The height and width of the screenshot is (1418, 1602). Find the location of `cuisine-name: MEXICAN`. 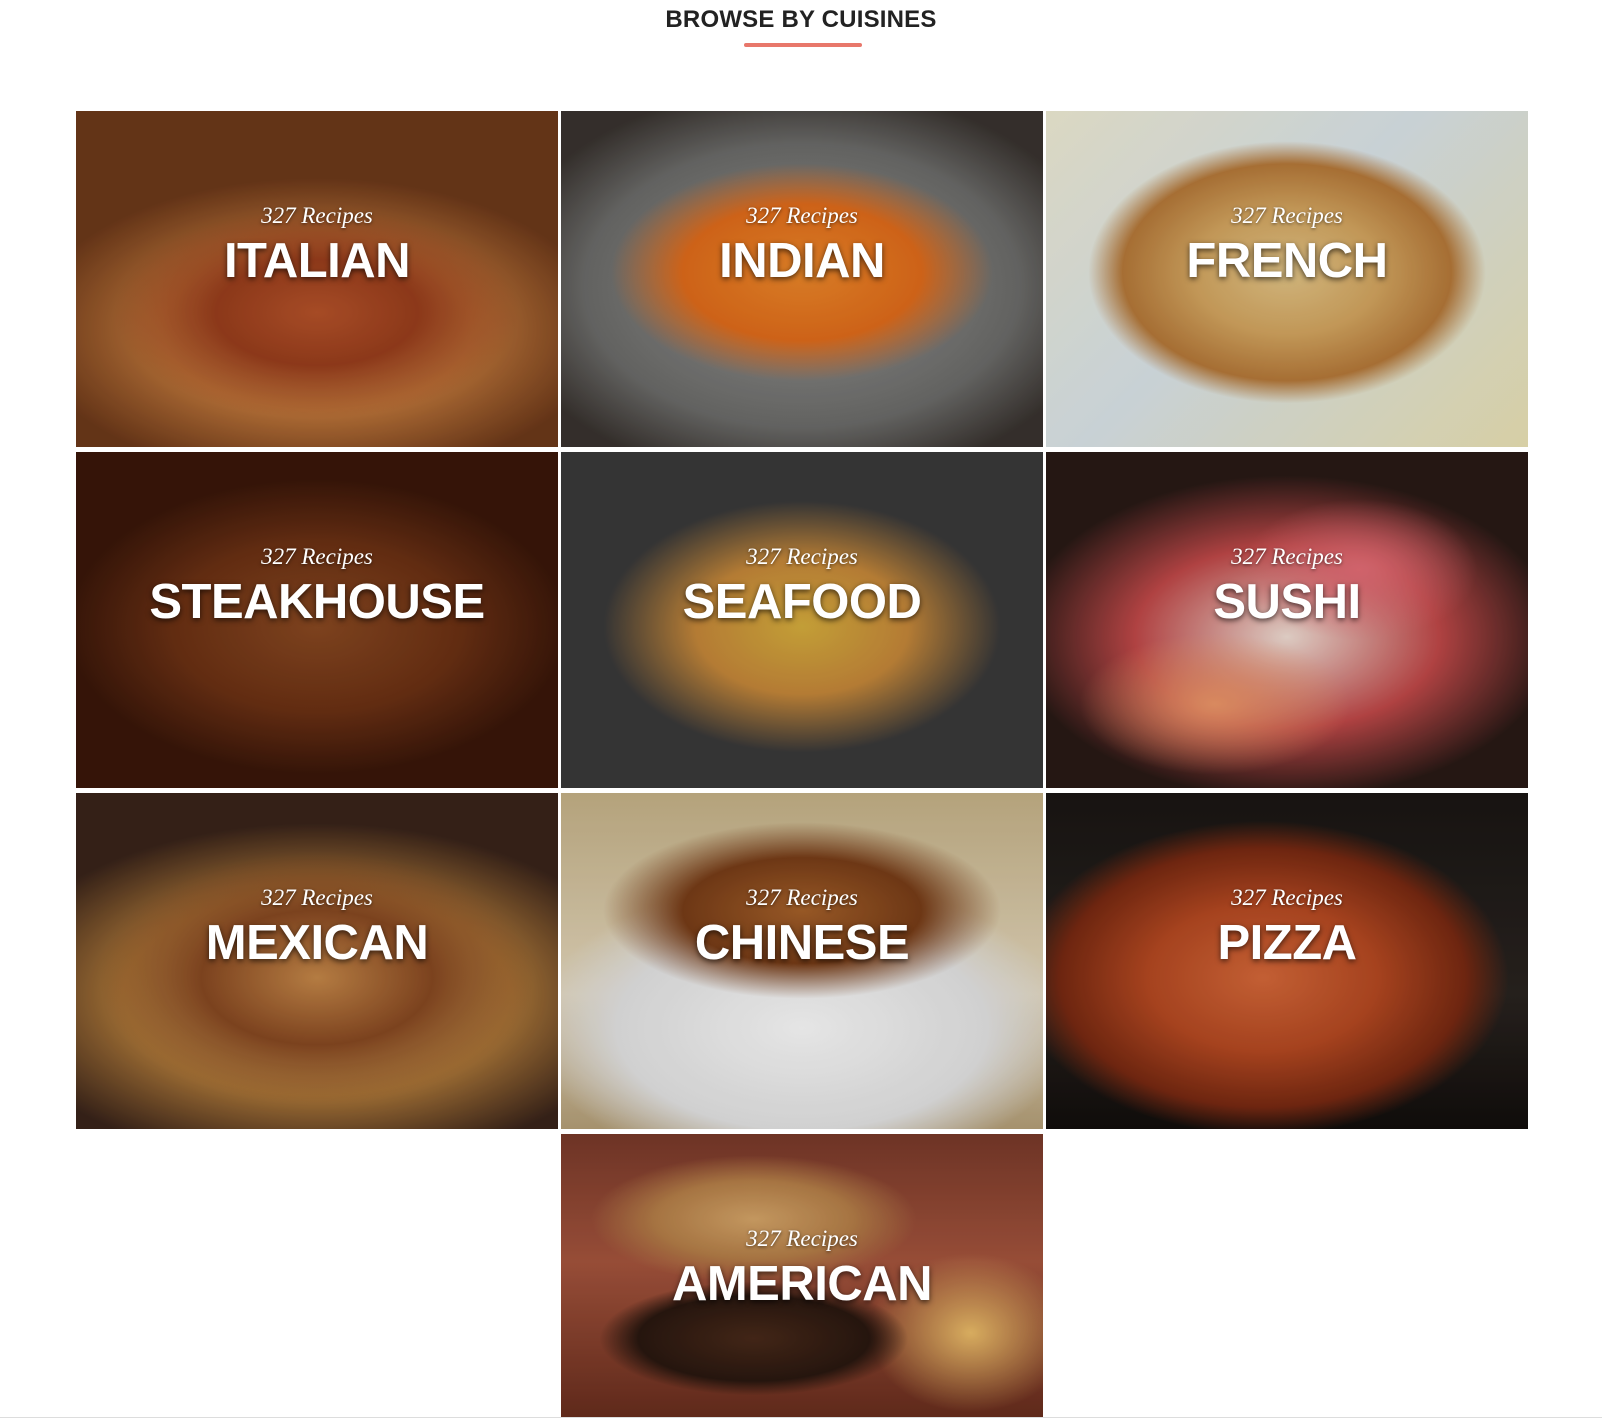

cuisine-name: MEXICAN is located at coordinates (317, 943).